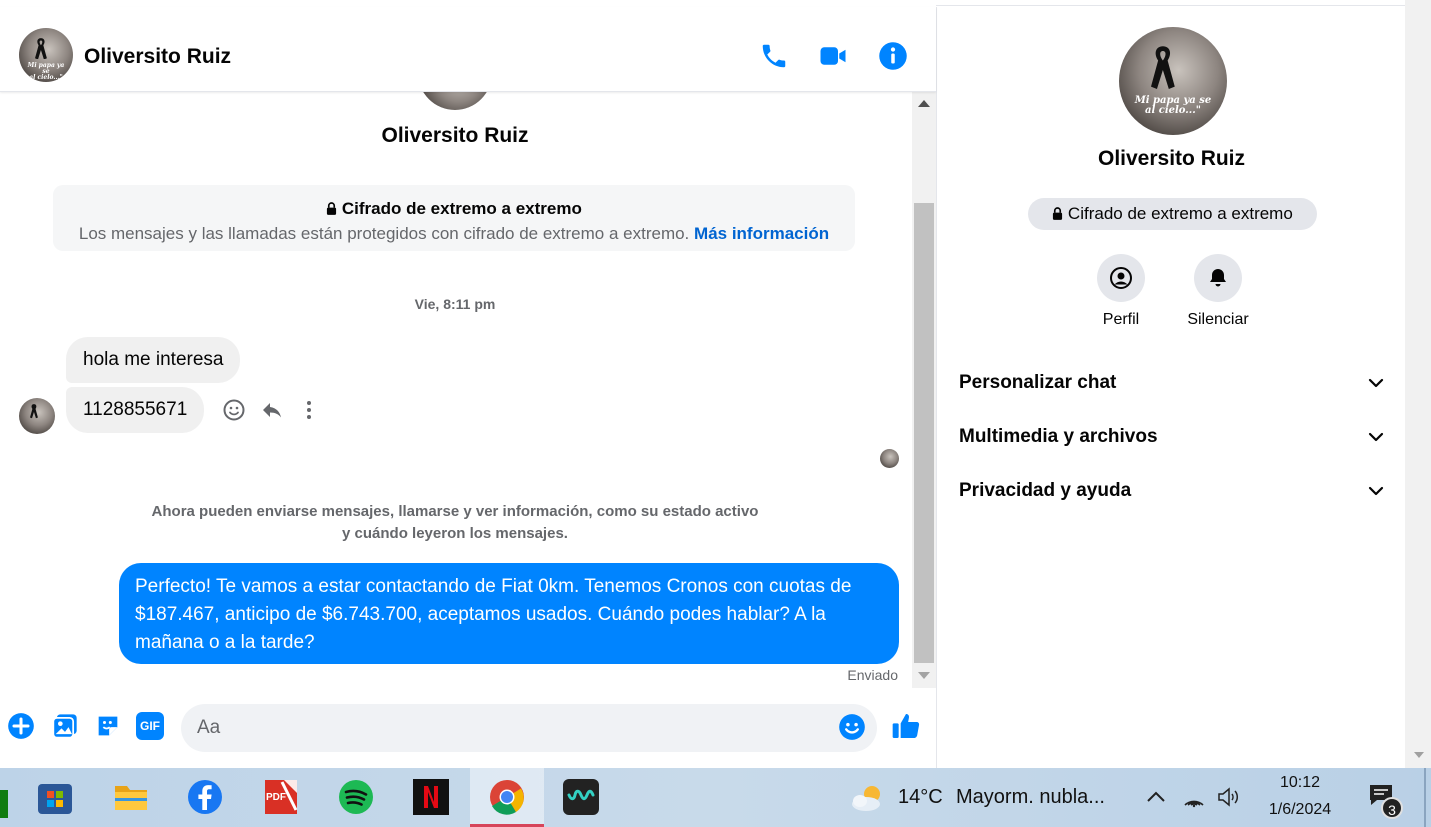 This screenshot has width=1431, height=827. I want to click on conversation-avatar: Mi papa ya seal cielo...", so click(455, 101).